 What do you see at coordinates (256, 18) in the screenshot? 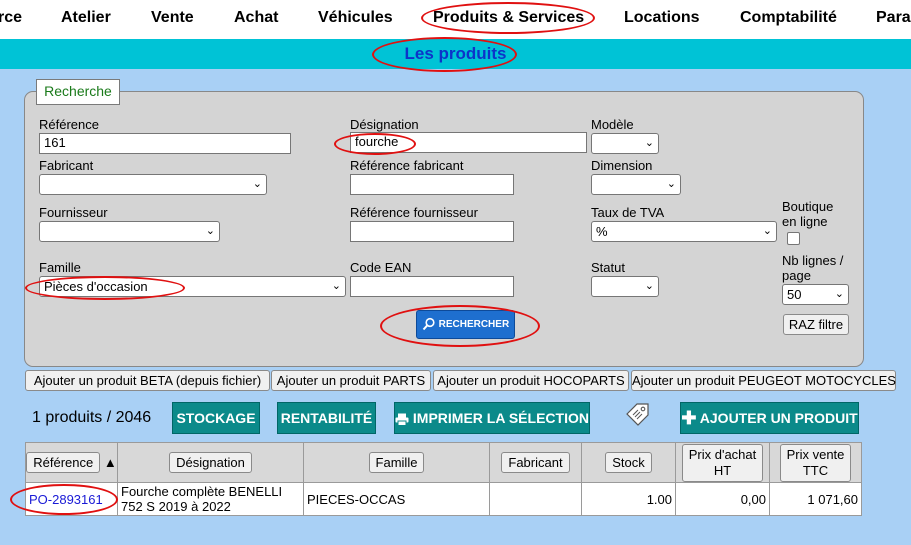
I see `nav-item-achat: Achat` at bounding box center [256, 18].